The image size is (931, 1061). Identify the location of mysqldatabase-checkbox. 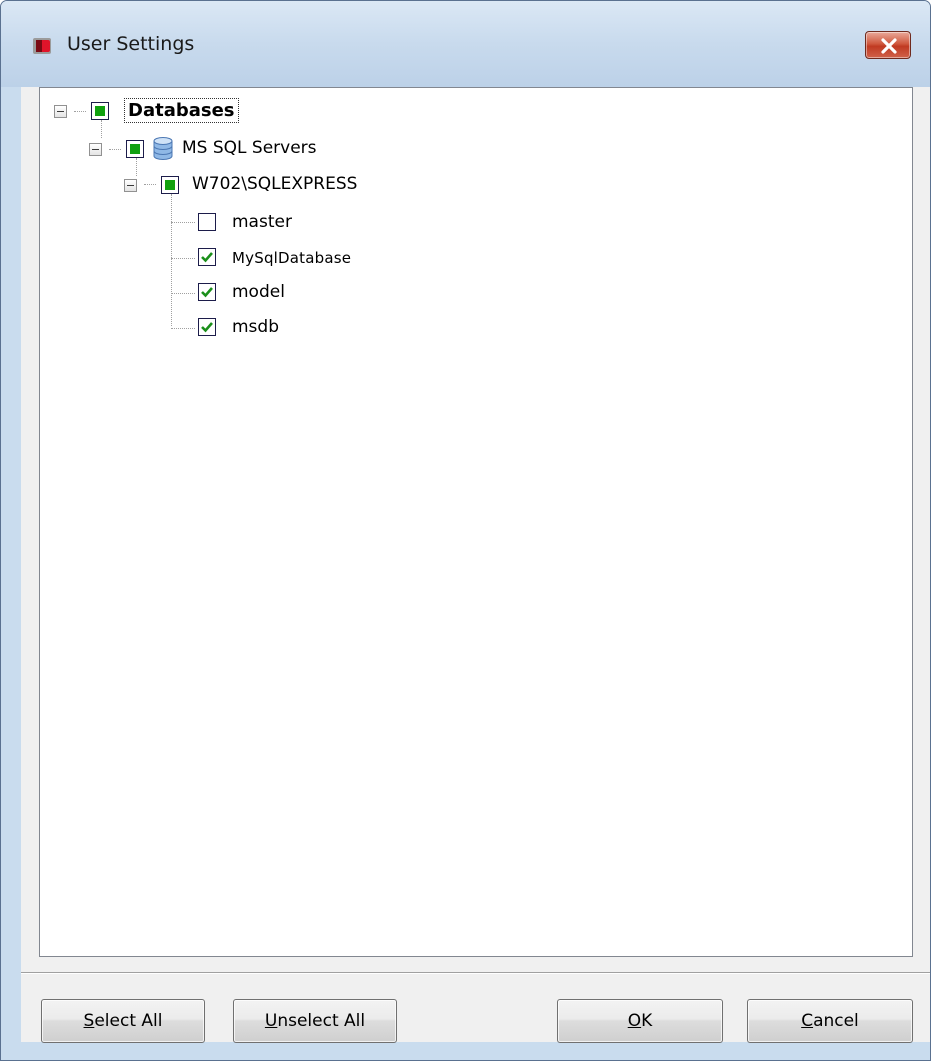
(207, 257).